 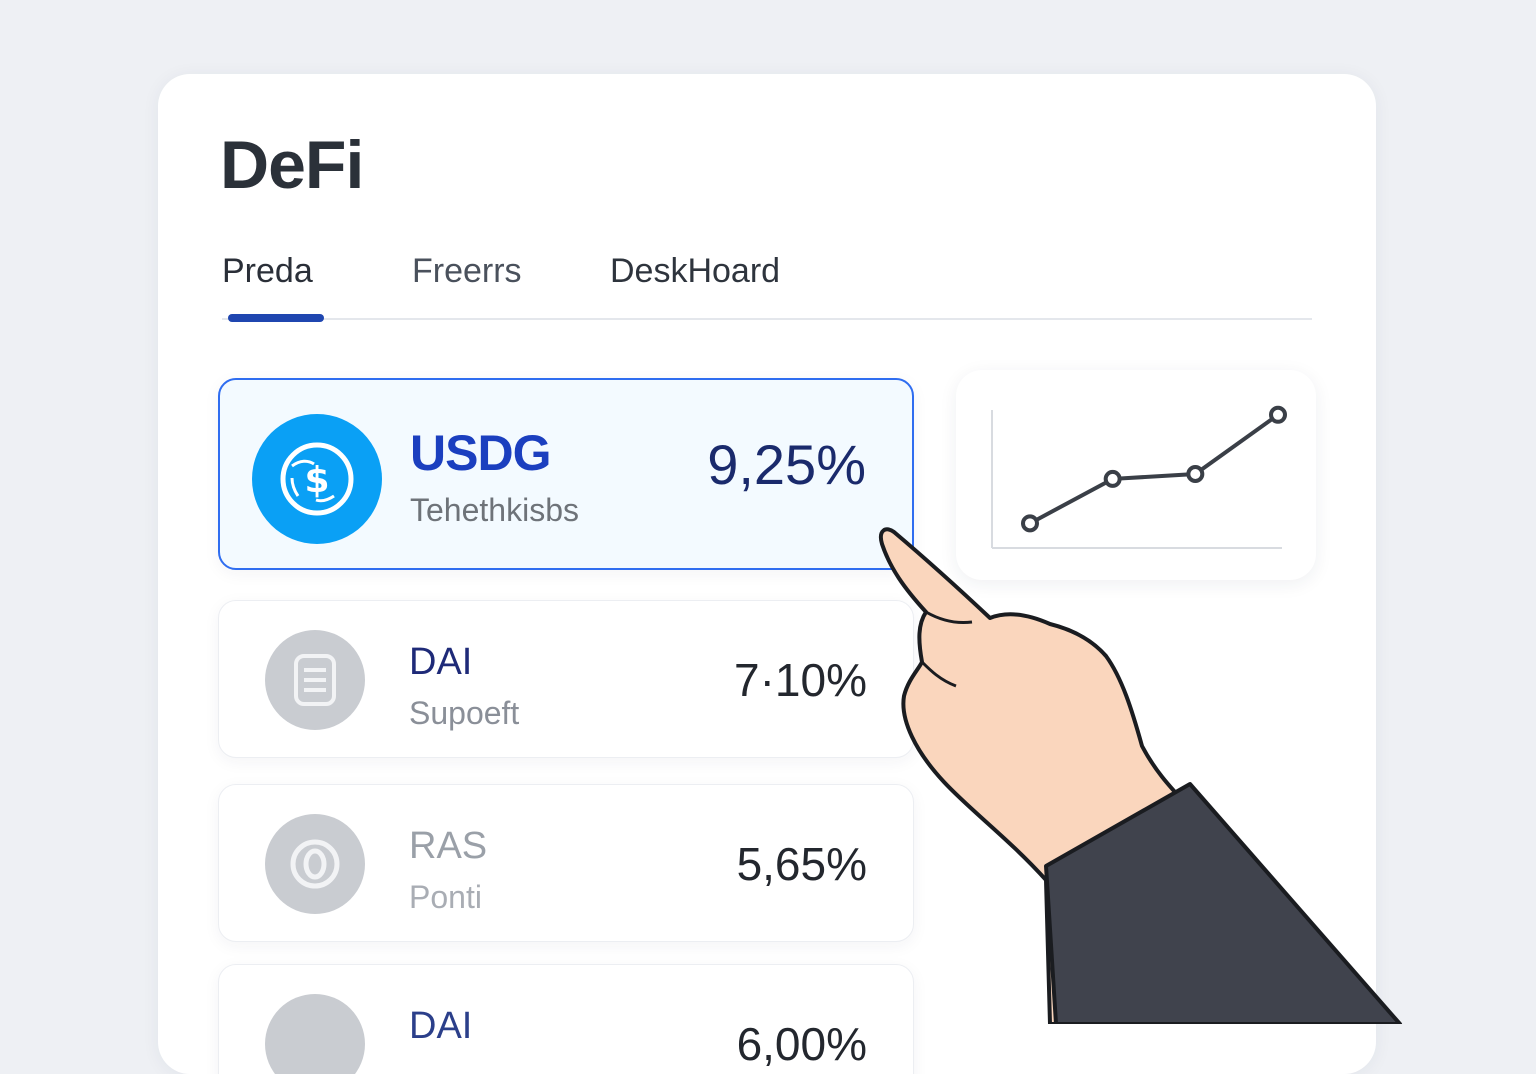 I want to click on asset-subtitle: Tehethkisbs, so click(x=494, y=510).